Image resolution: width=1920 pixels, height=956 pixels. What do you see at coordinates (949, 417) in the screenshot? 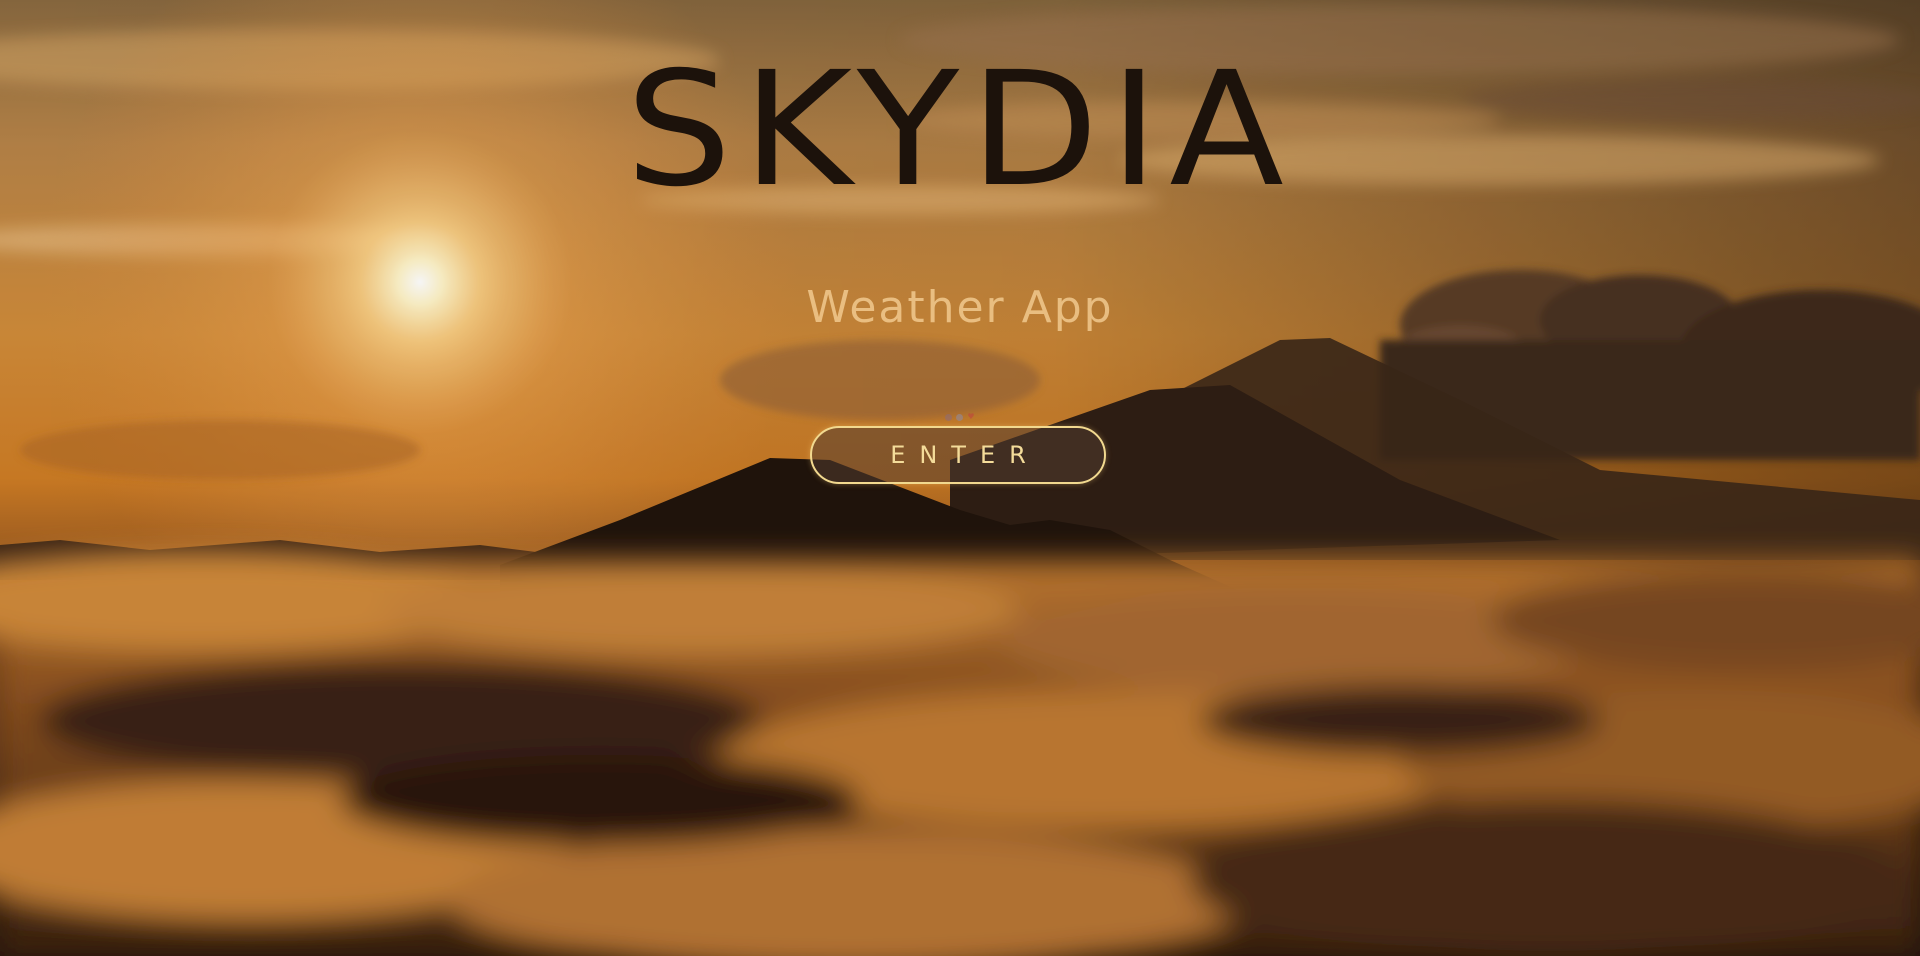
I see `avatar-icon` at bounding box center [949, 417].